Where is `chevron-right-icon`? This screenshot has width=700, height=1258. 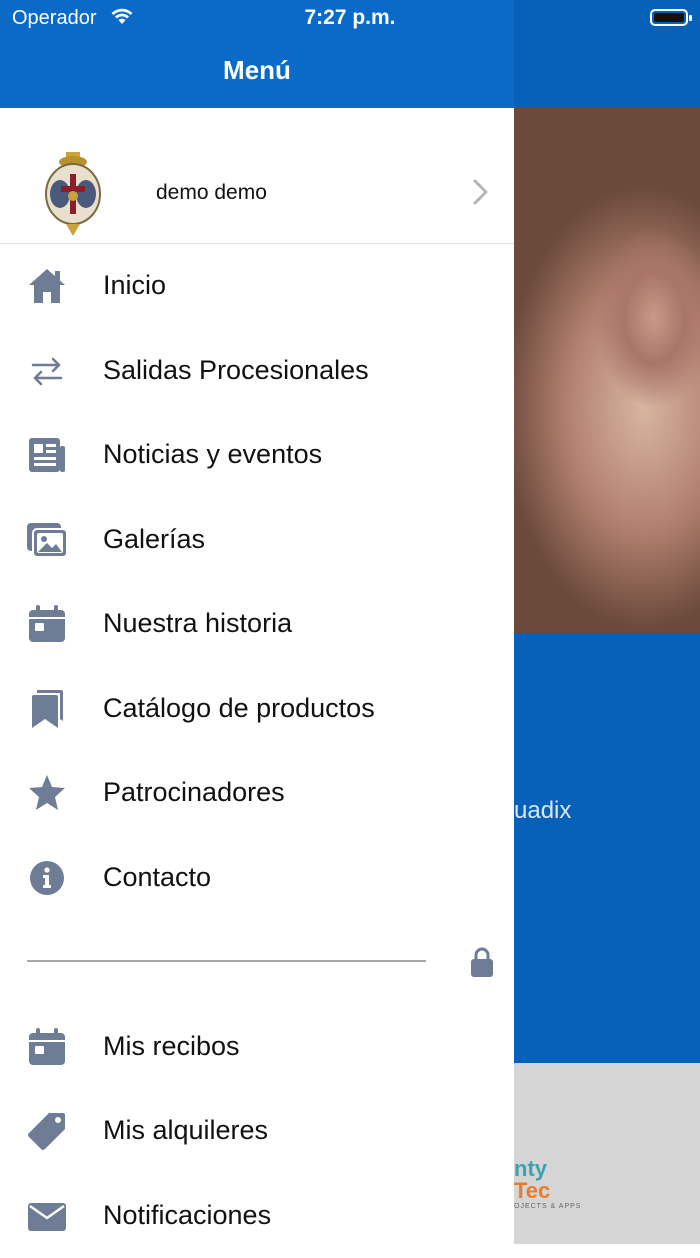
chevron-right-icon is located at coordinates (480, 192).